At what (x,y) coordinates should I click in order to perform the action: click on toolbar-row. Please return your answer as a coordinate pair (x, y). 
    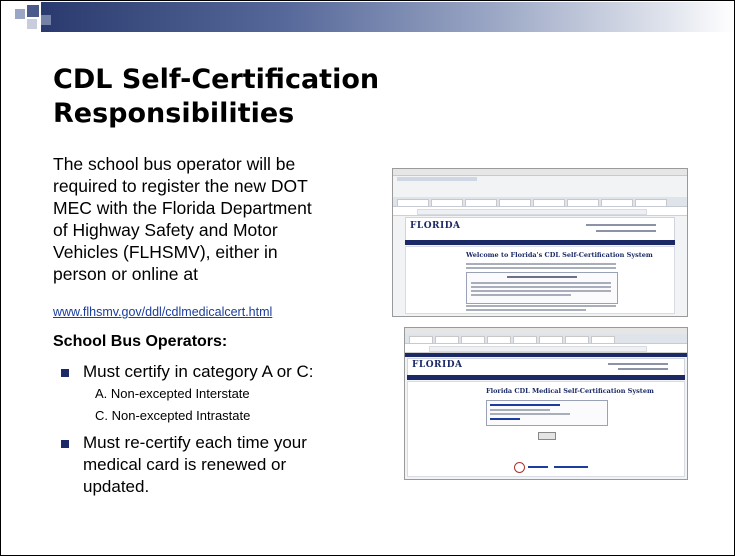
    Looking at the image, I should click on (437, 179).